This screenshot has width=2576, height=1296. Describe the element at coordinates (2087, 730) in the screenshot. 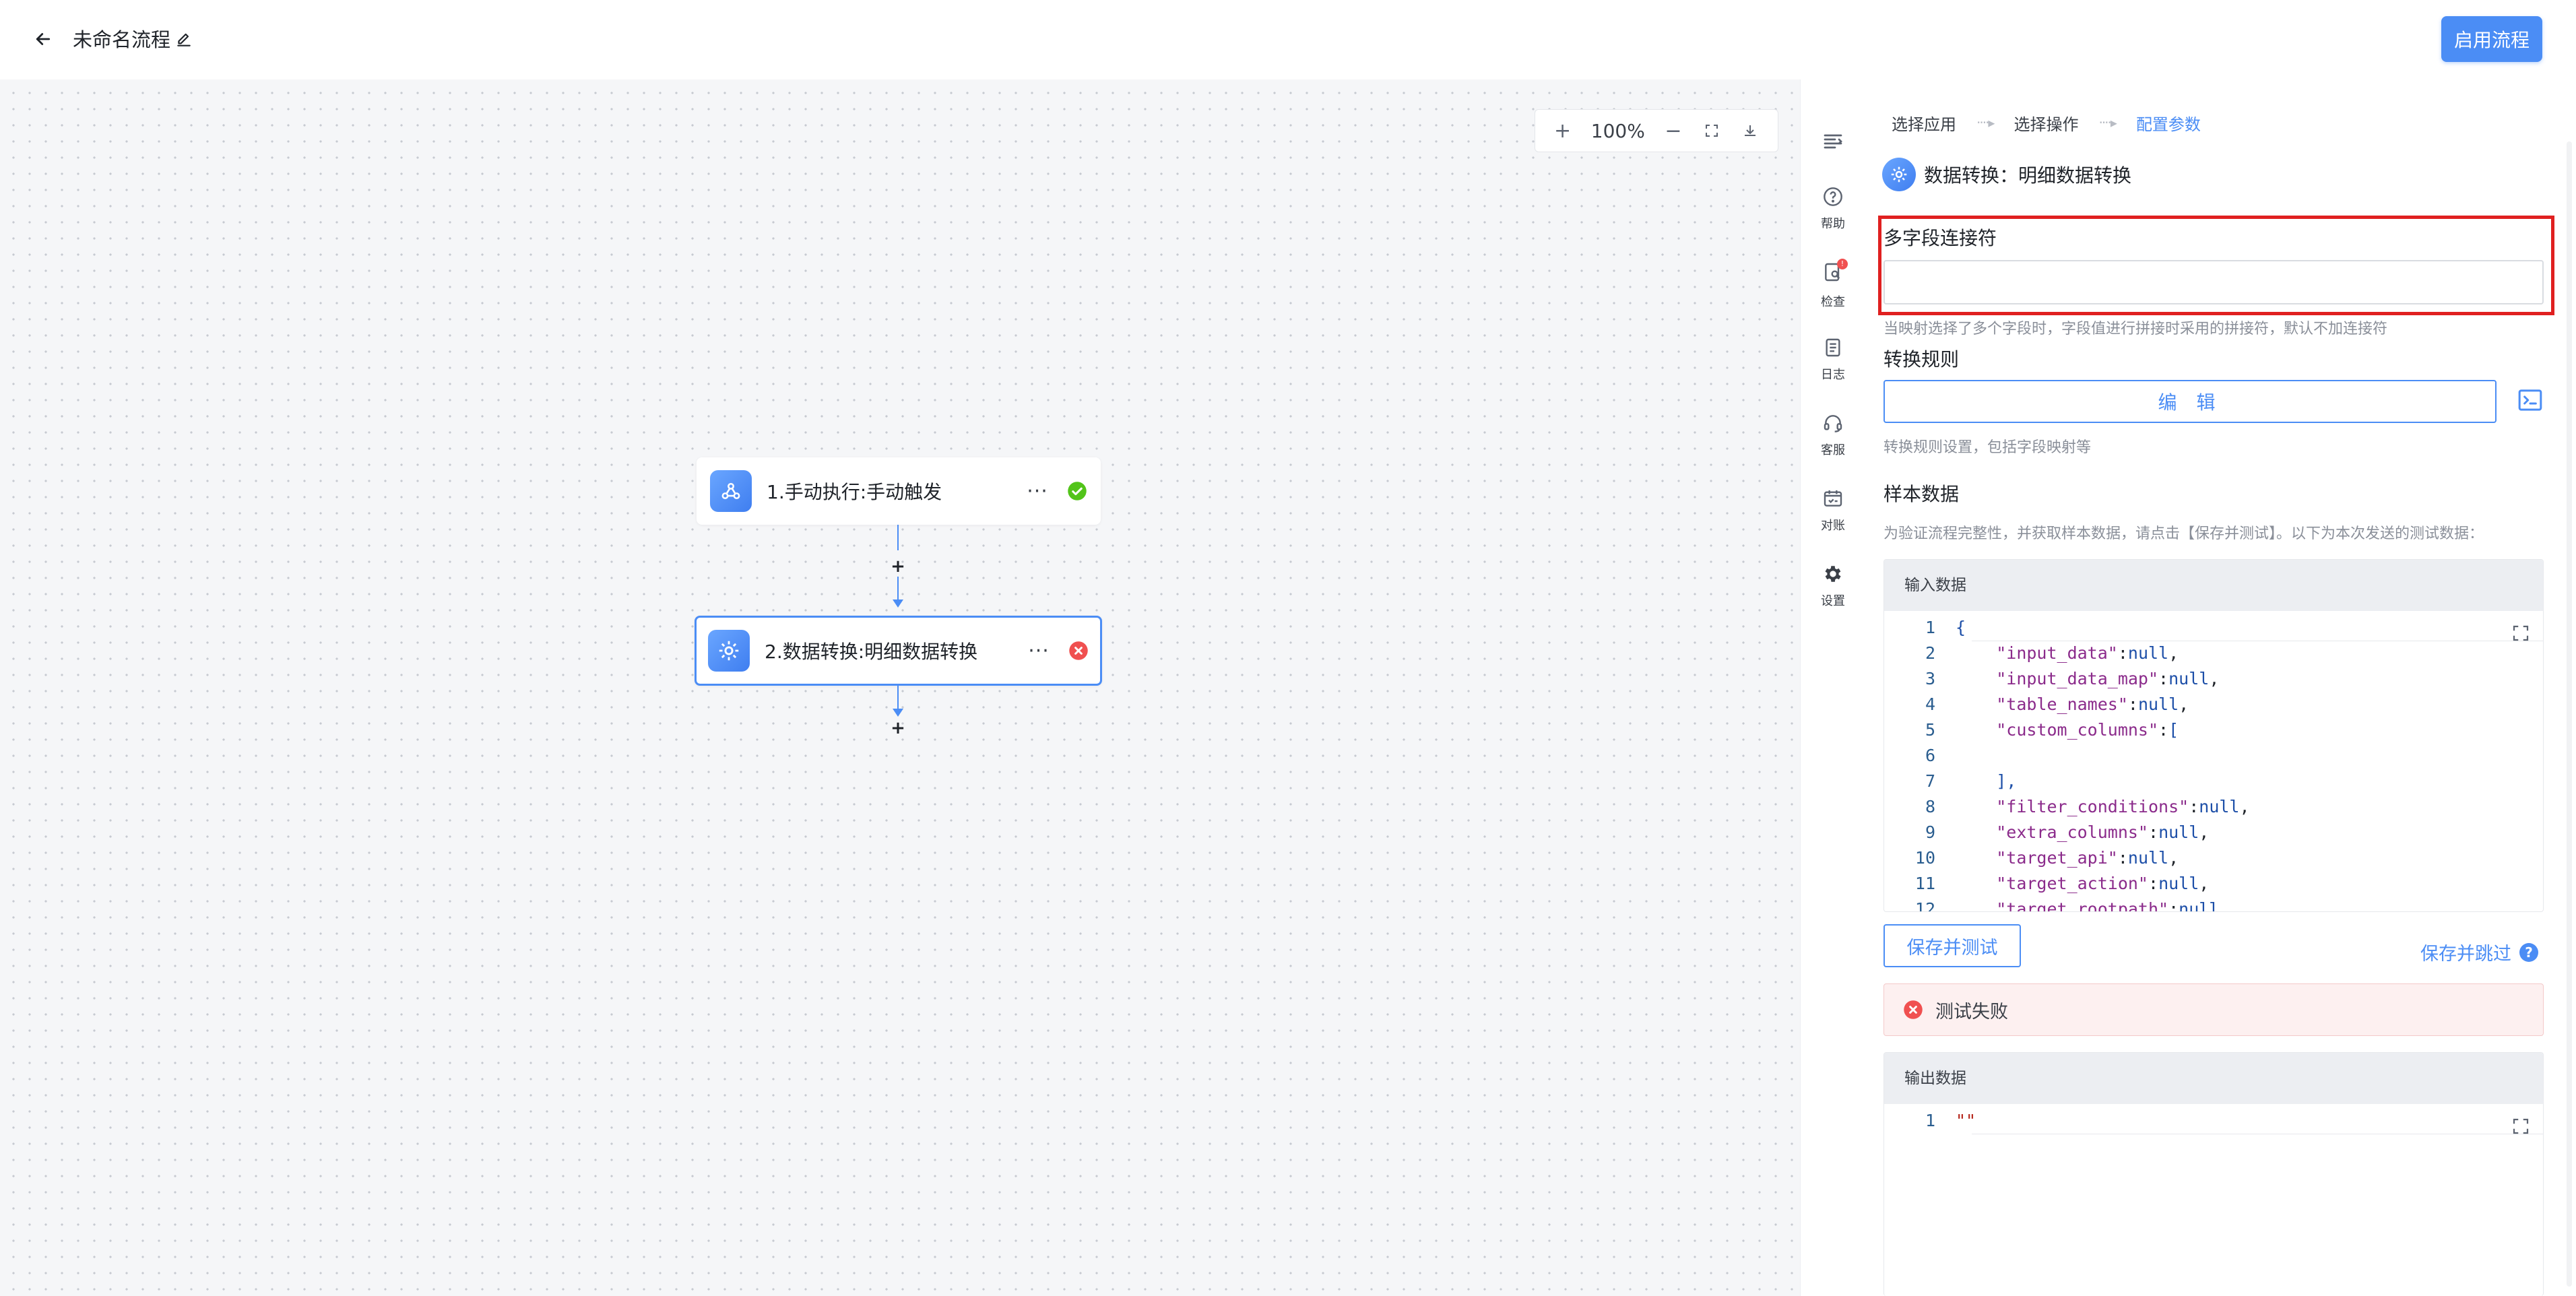

I see `code-text: "custom_columns":[` at that location.